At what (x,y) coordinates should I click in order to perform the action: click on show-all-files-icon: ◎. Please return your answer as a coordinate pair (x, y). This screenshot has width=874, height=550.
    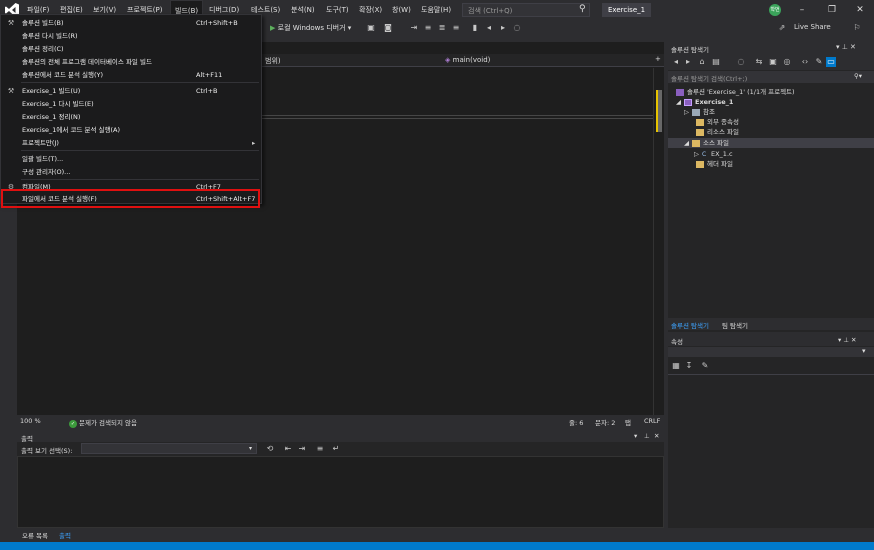
    Looking at the image, I should click on (787, 62).